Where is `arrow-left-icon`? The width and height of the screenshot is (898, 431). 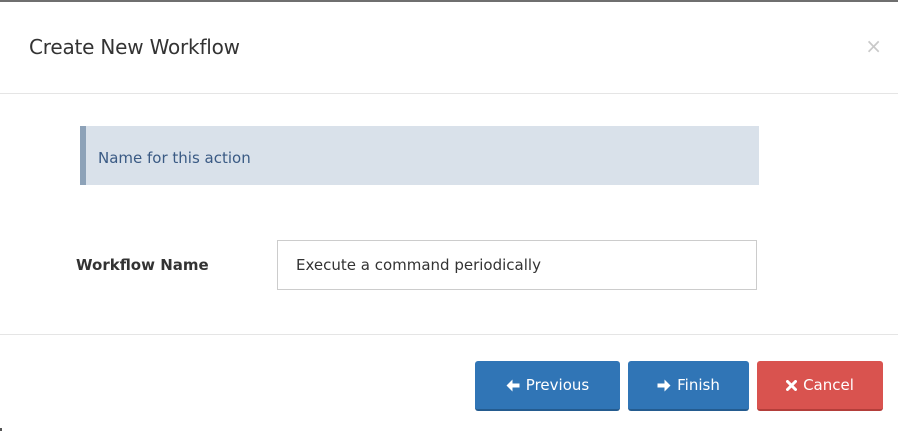 arrow-left-icon is located at coordinates (513, 385).